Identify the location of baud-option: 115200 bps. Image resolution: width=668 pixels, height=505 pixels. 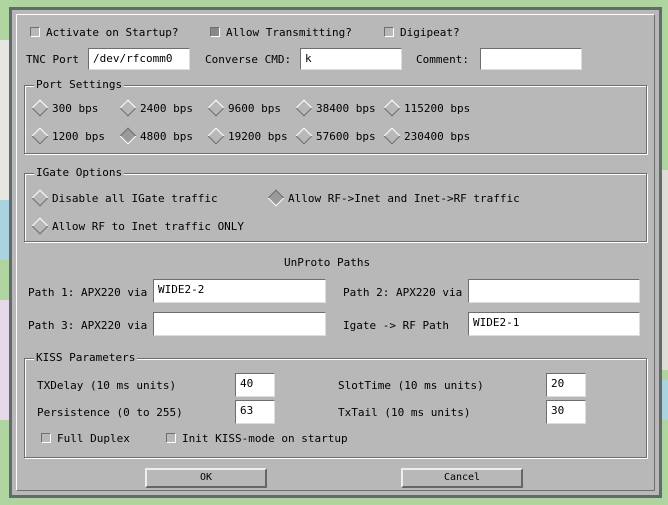
(426, 108).